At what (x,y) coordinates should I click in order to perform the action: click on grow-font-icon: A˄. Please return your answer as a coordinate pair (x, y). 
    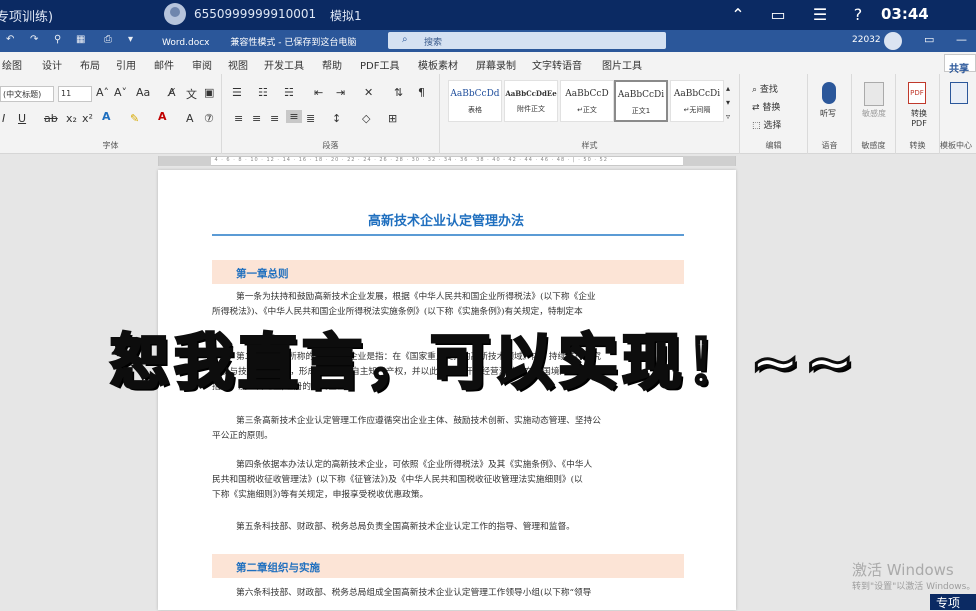
    Looking at the image, I should click on (102, 92).